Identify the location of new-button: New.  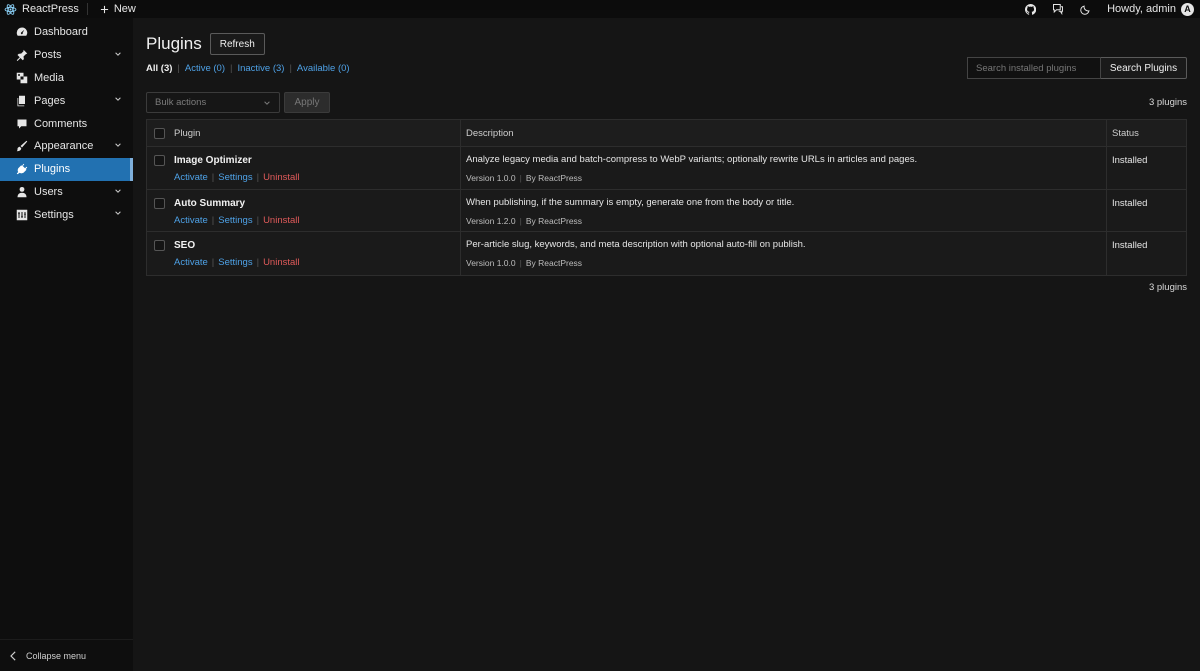
(118, 9).